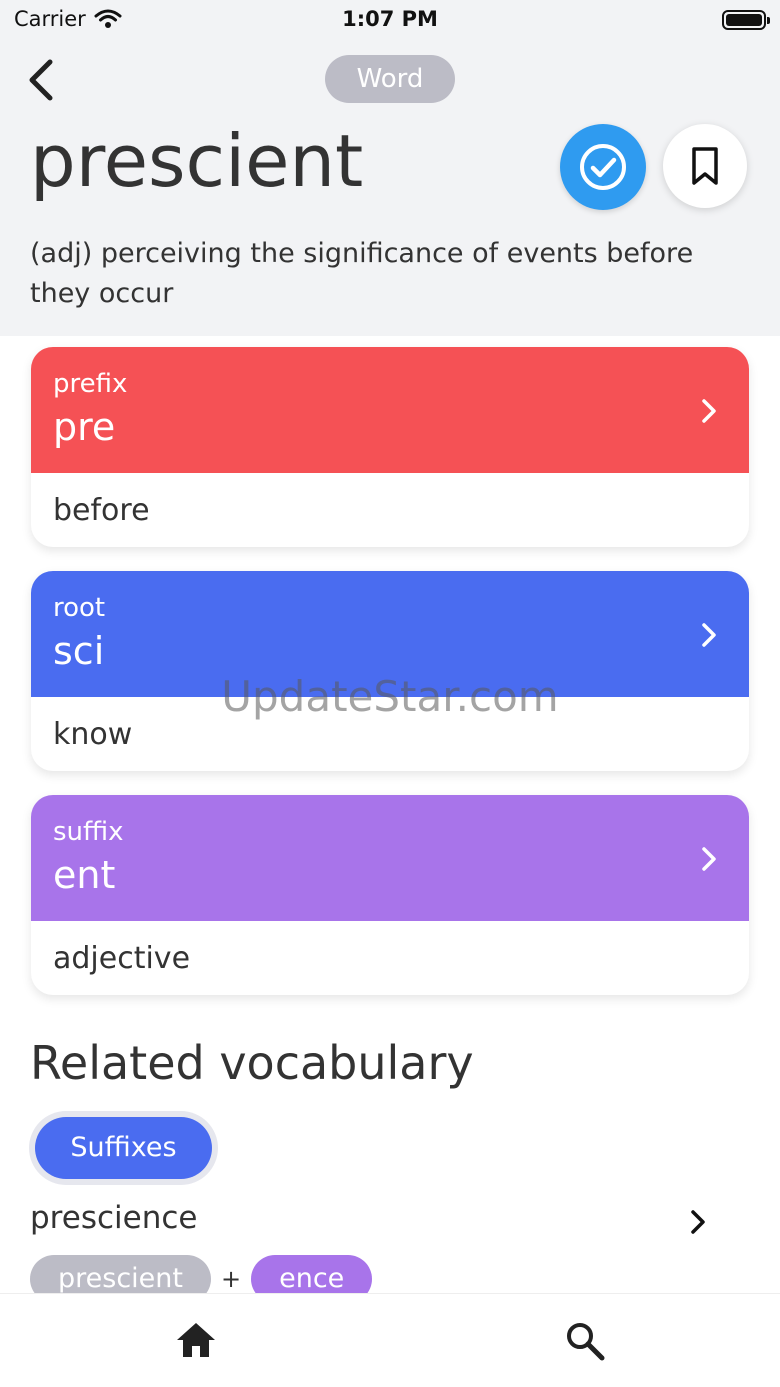  I want to click on check-circle-icon, so click(603, 167).